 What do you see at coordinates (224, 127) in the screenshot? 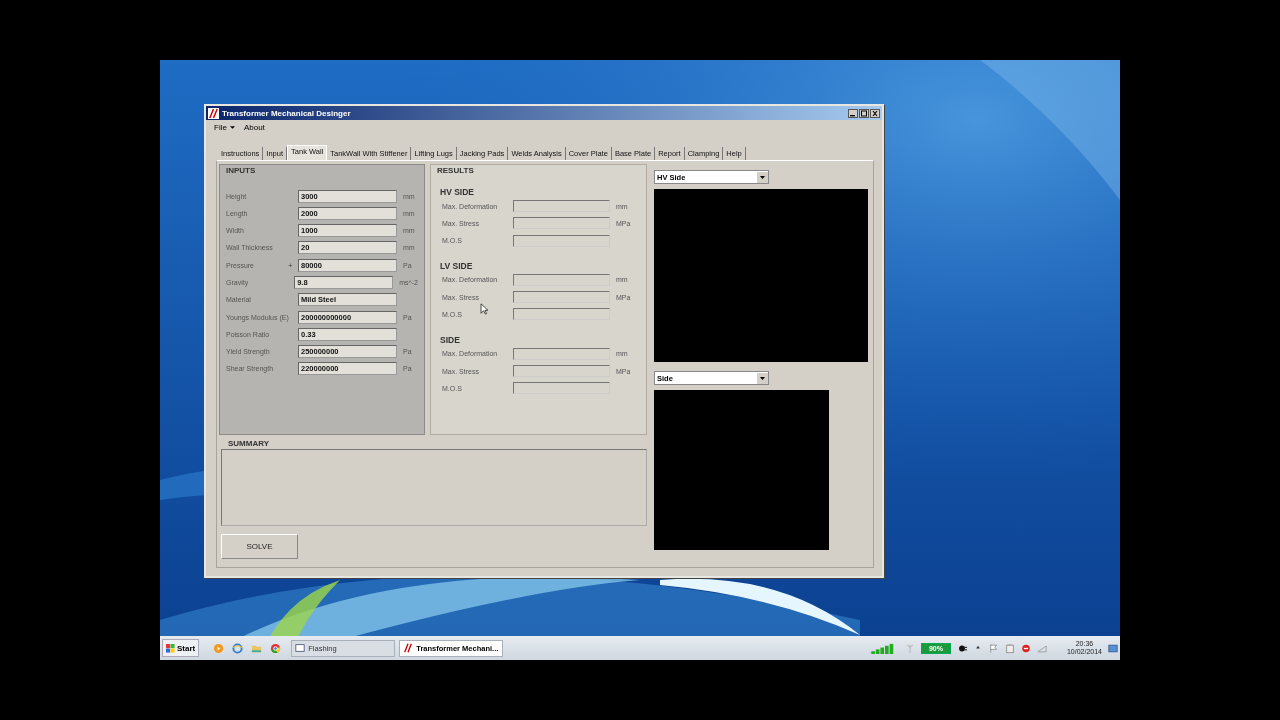
I see `menu-item: File` at bounding box center [224, 127].